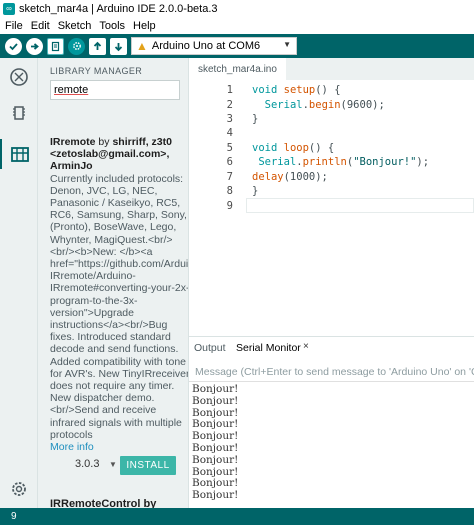  What do you see at coordinates (229, 191) in the screenshot?
I see `line-number: 8` at bounding box center [229, 191].